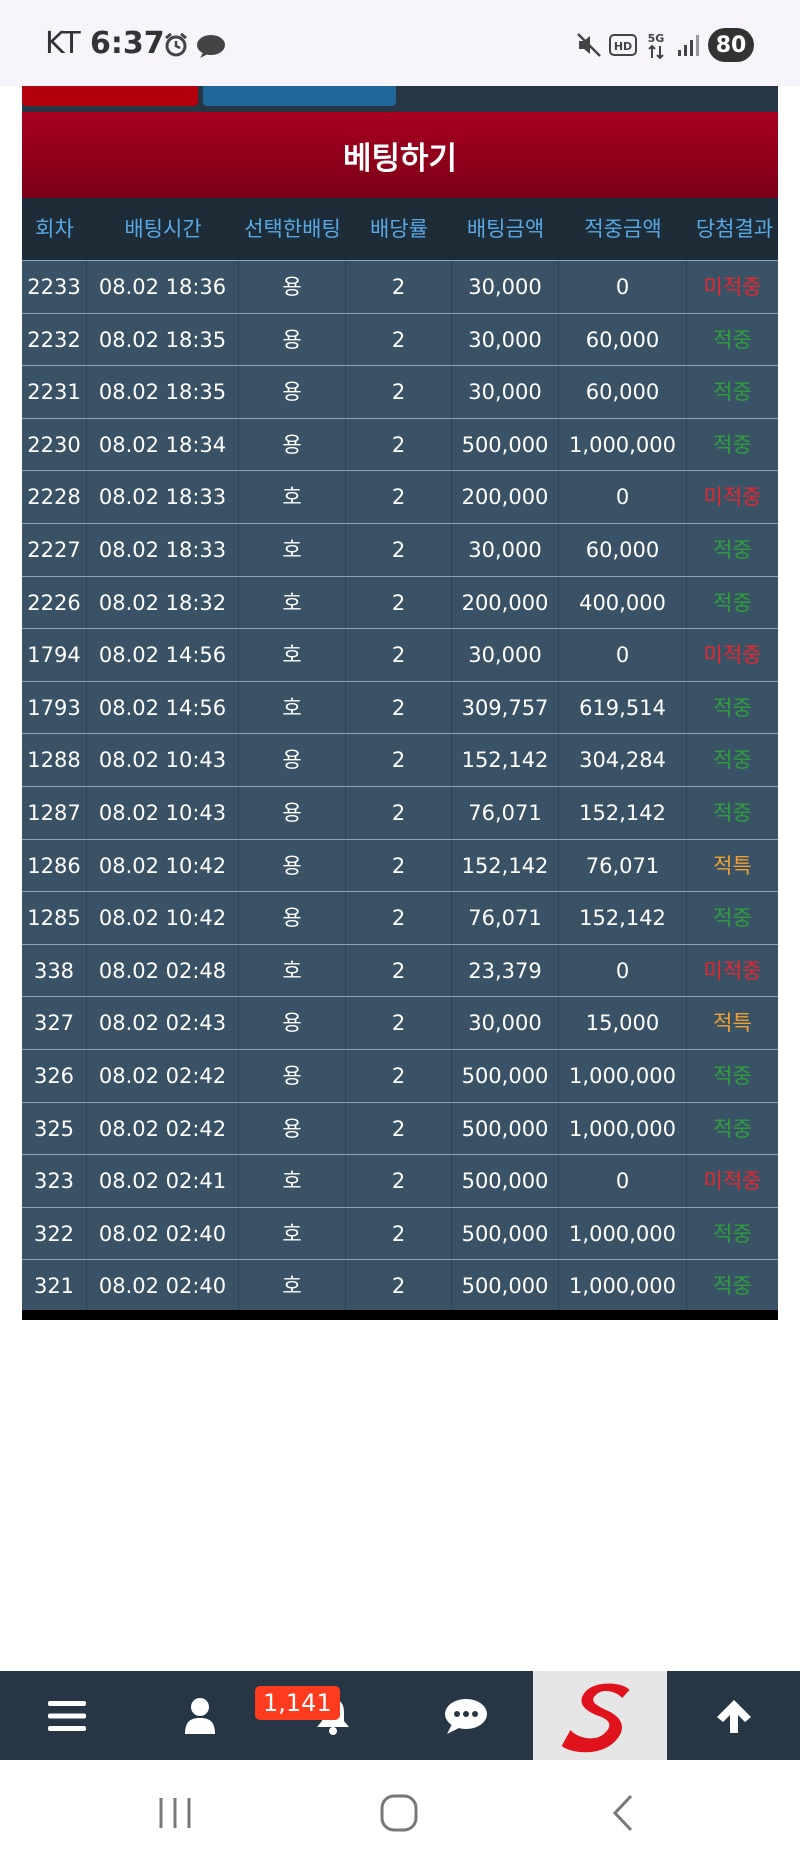 This screenshot has width=800, height=1867. What do you see at coordinates (163, 229) in the screenshot?
I see `header-bet-time: 배팅시간` at bounding box center [163, 229].